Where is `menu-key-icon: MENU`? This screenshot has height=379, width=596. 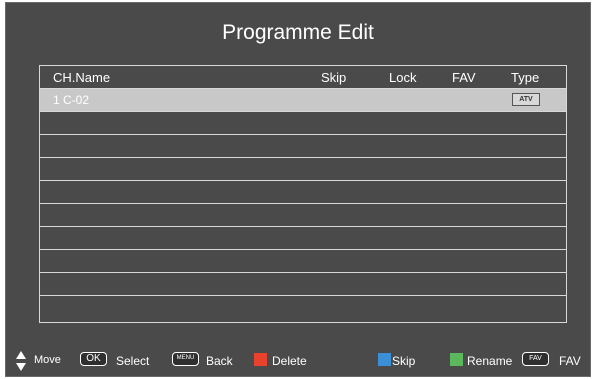 menu-key-icon: MENU is located at coordinates (185, 359).